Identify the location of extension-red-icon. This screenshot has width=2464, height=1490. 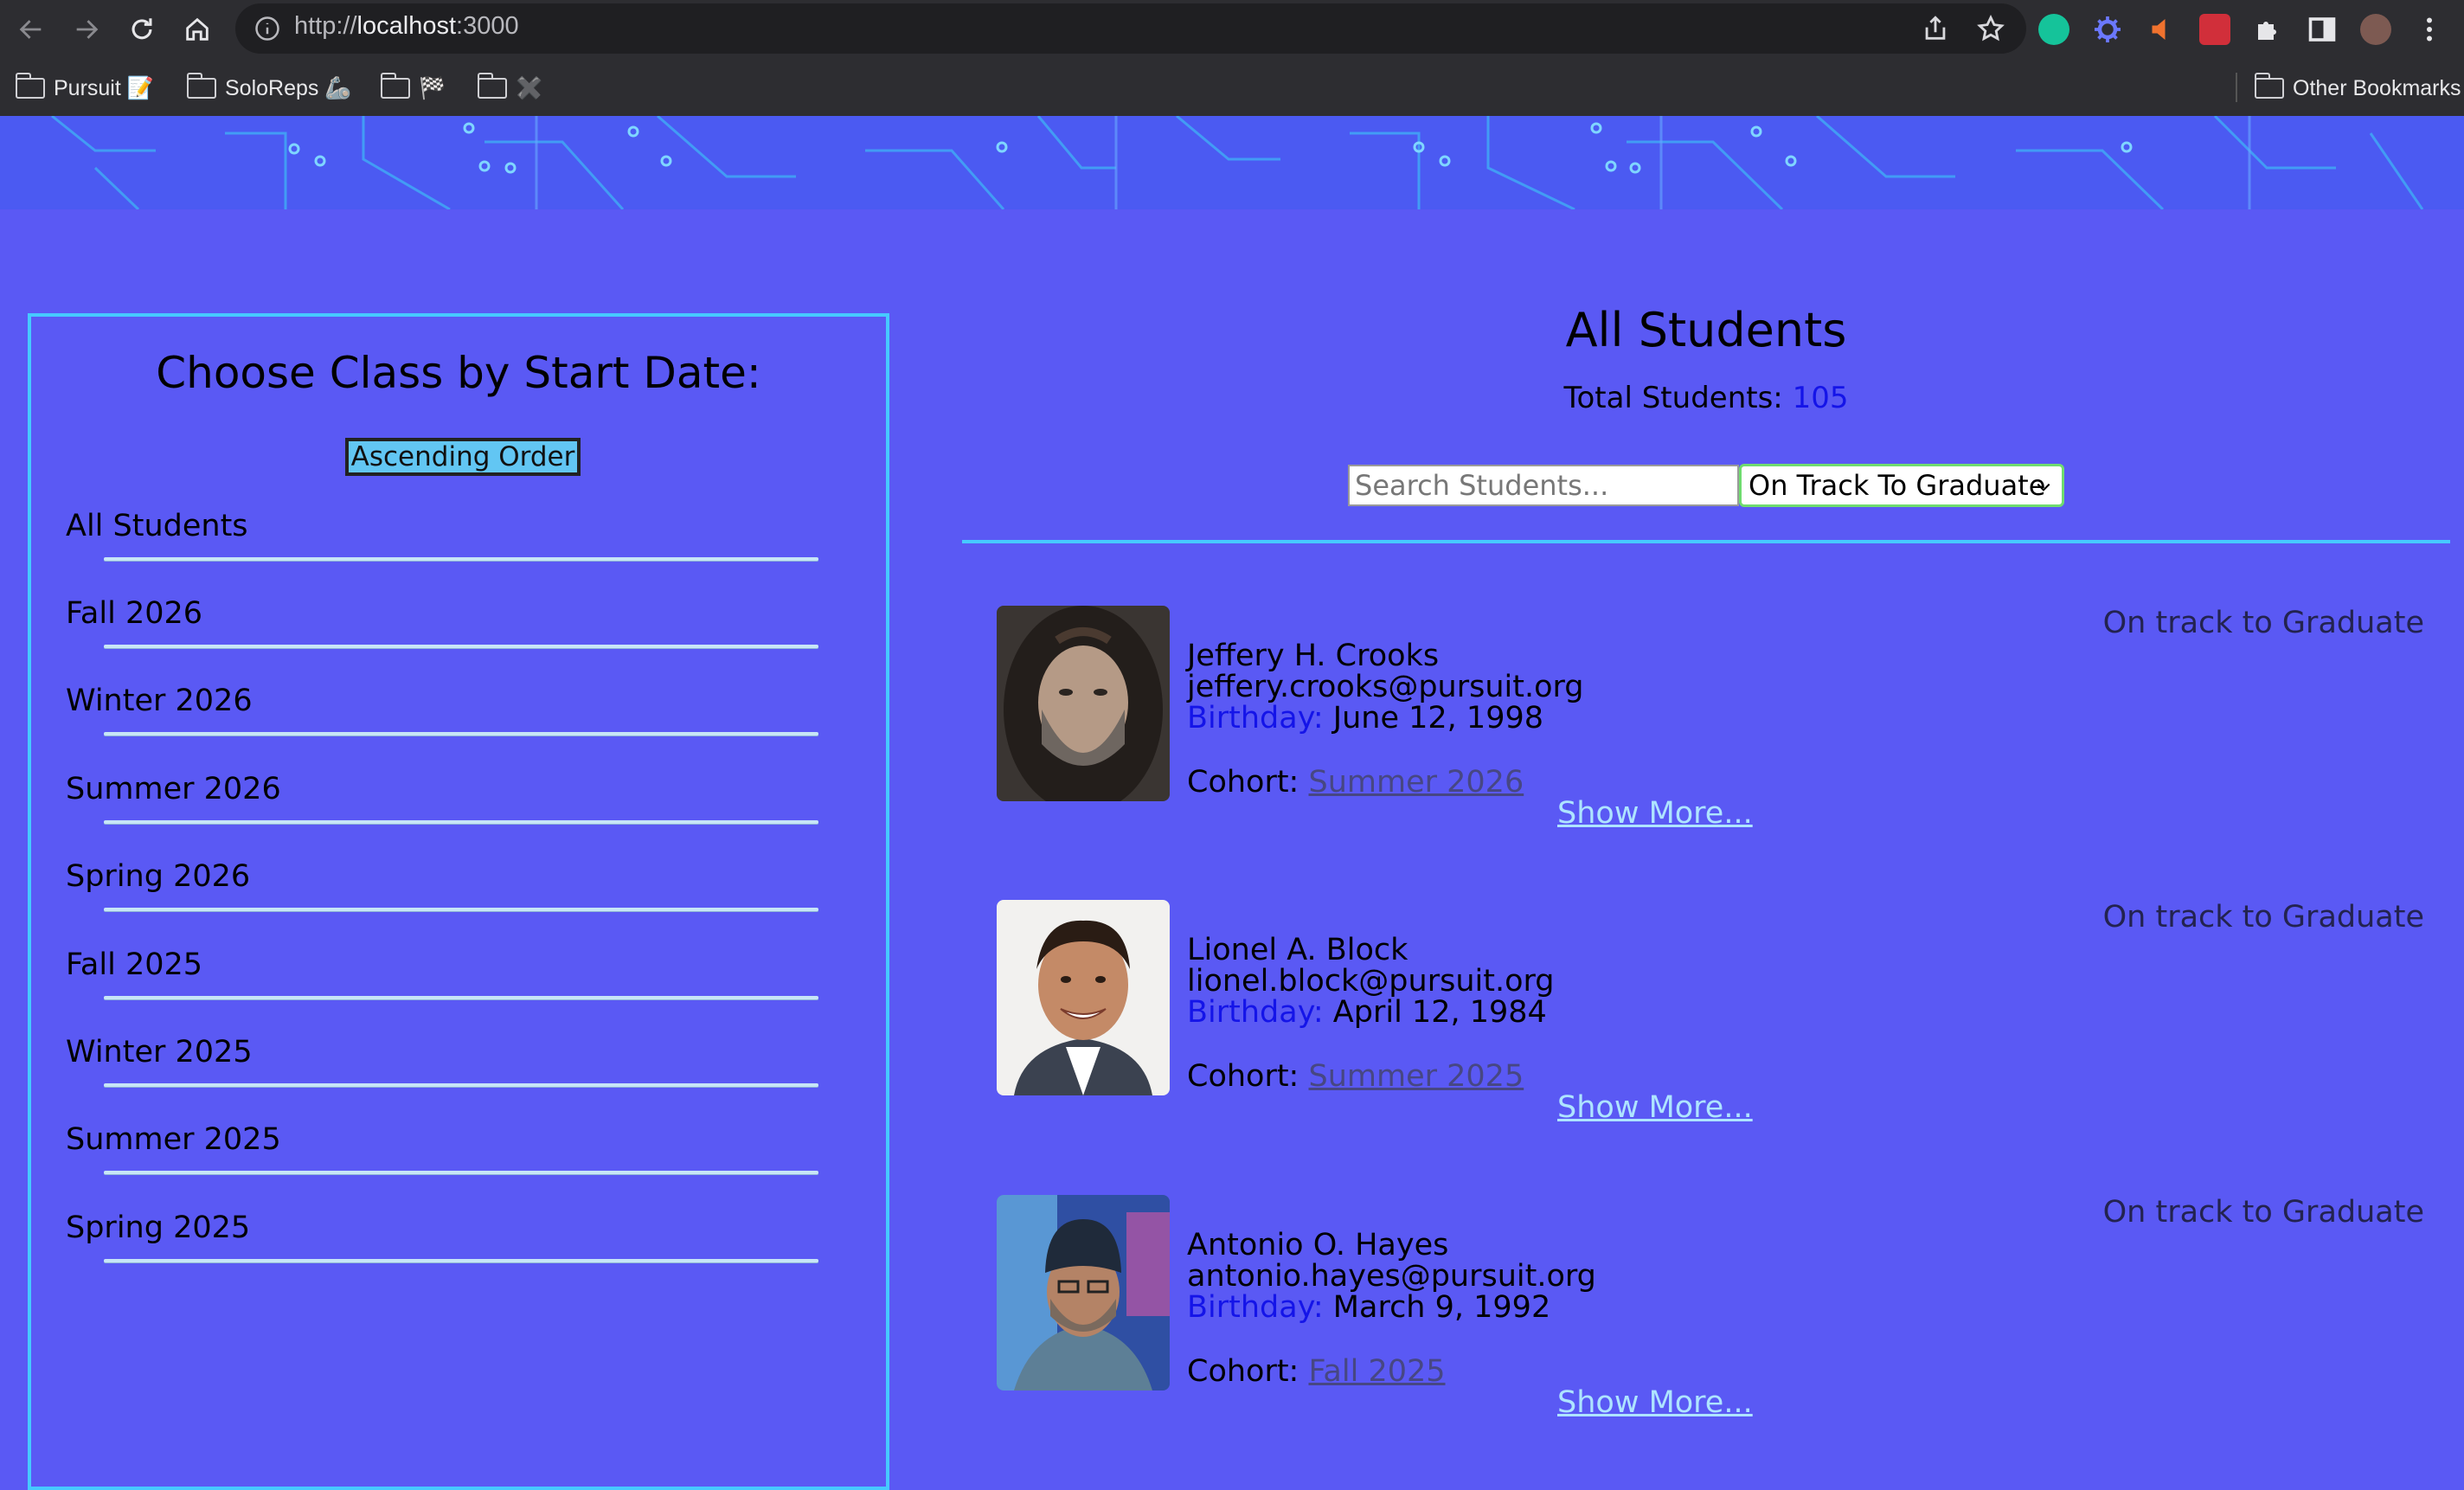
(2215, 30).